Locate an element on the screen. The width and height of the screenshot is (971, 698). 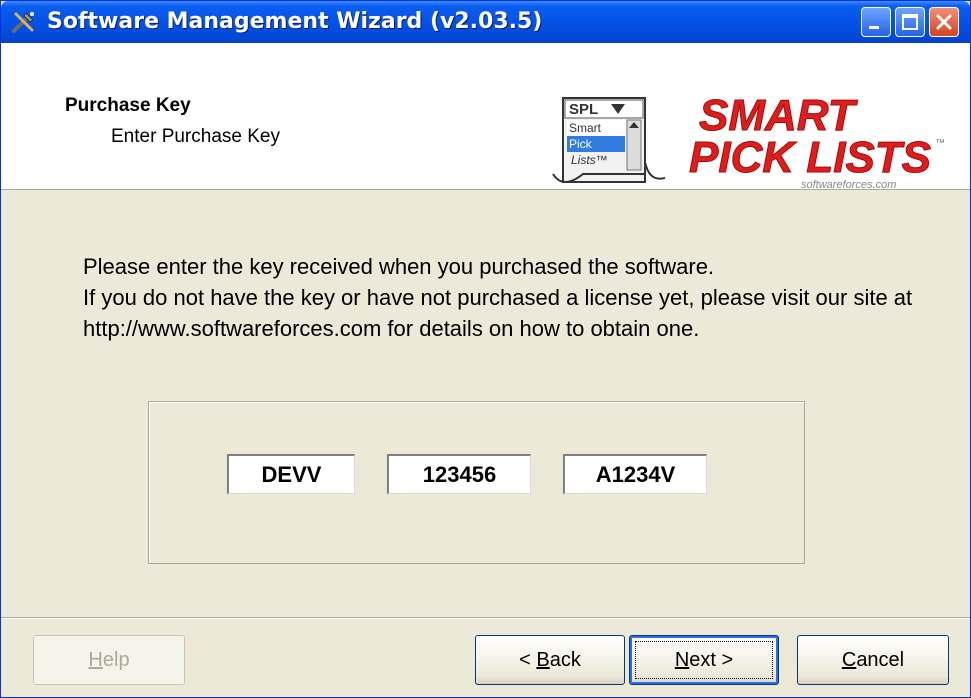
back-button: < Back is located at coordinates (550, 660).